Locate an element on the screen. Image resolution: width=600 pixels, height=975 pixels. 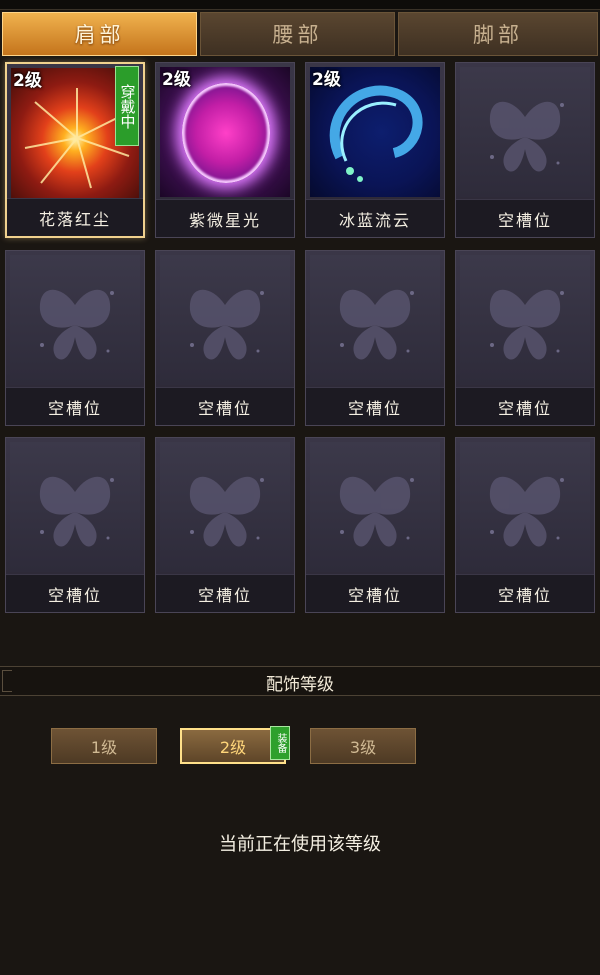
level-1-label: 1级 is located at coordinates (104, 747).